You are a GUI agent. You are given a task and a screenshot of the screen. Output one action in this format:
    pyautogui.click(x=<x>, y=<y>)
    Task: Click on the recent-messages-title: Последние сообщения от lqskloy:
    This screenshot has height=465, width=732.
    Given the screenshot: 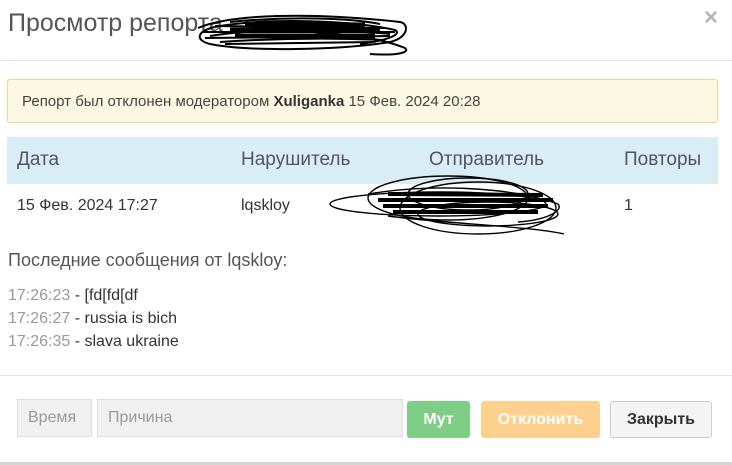 What is the action you would take?
    pyautogui.click(x=148, y=260)
    